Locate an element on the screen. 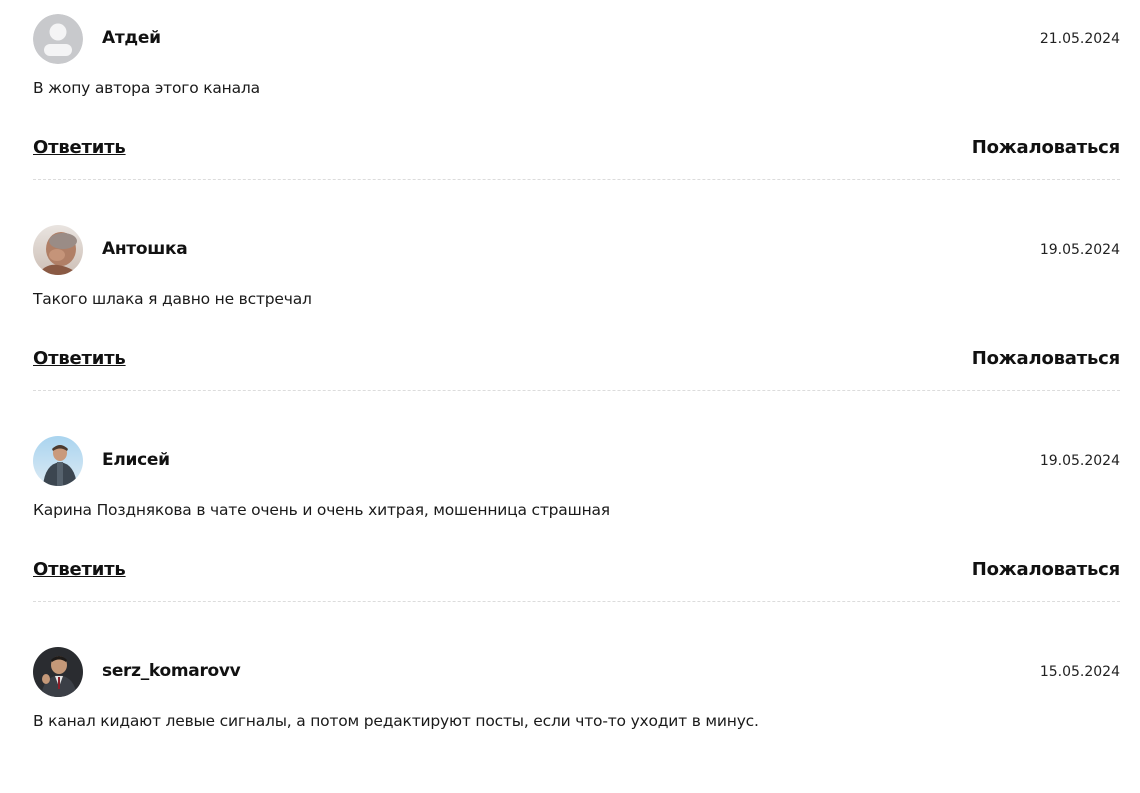 Image resolution: width=1140 pixels, height=793 pixels. comment-author: serz_komarovv is located at coordinates (171, 671).